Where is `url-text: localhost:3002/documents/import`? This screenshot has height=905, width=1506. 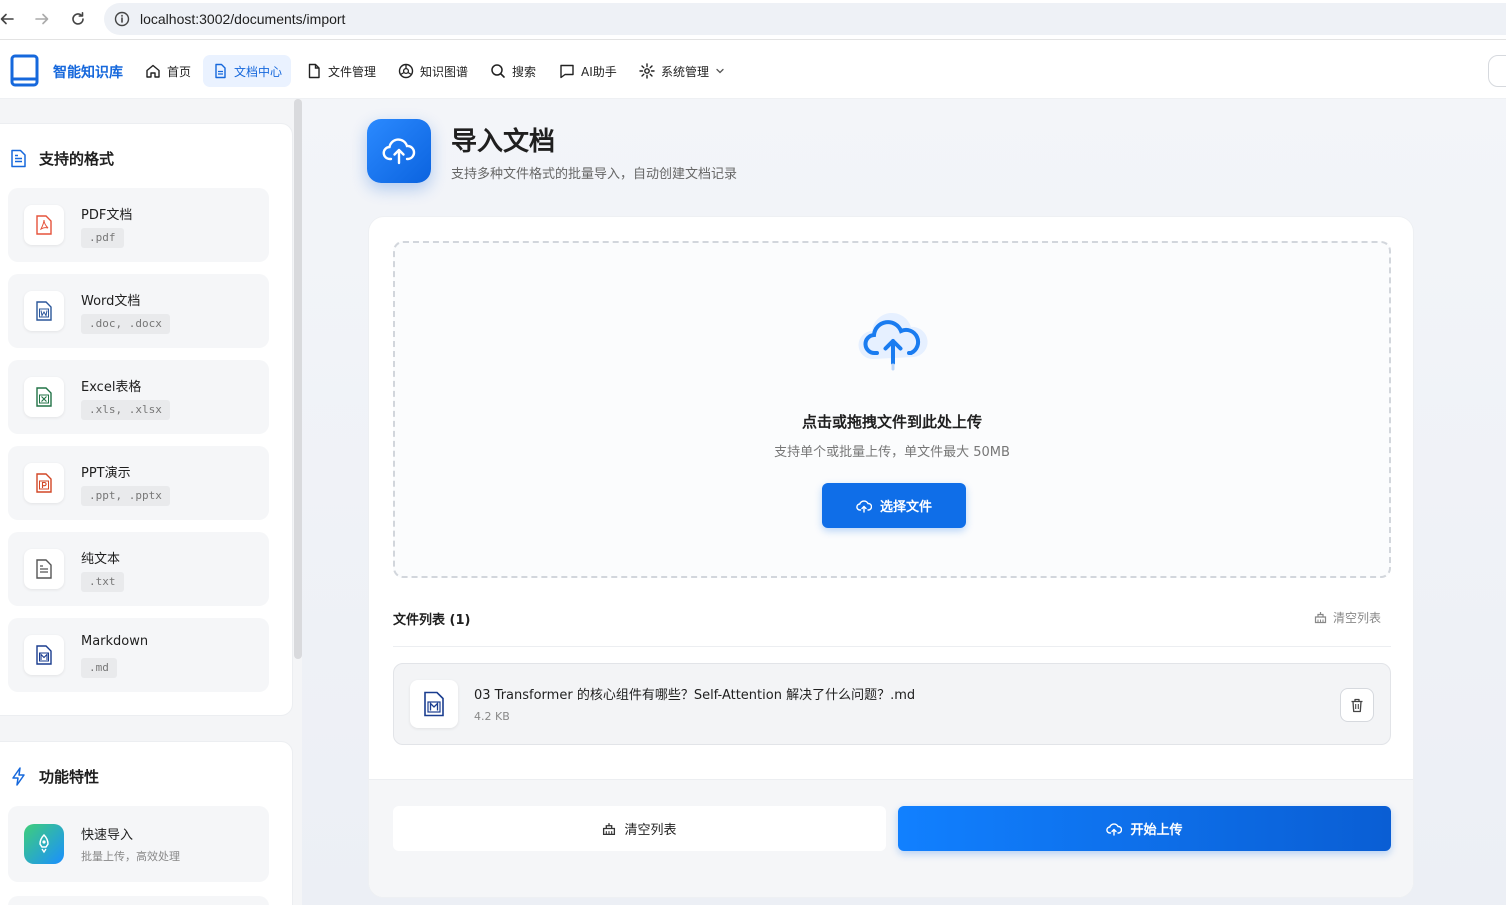 url-text: localhost:3002/documents/import is located at coordinates (242, 19).